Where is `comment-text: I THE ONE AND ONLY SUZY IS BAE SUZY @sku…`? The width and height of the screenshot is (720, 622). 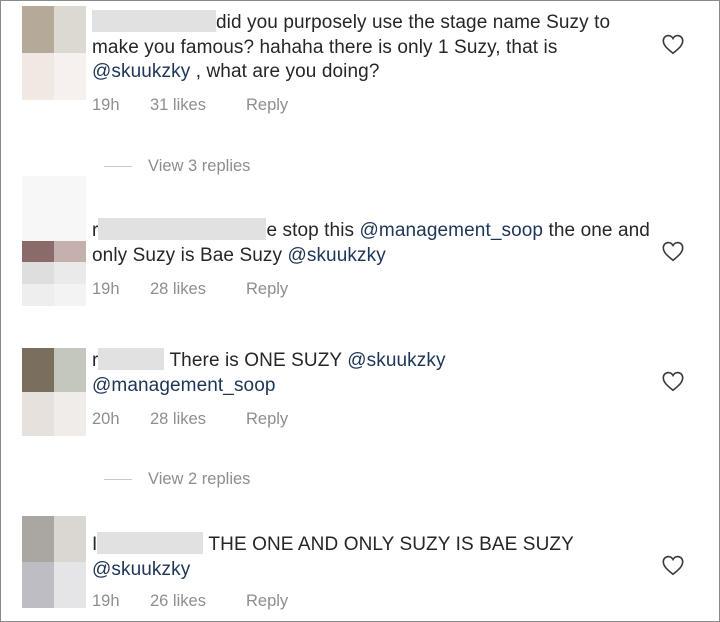 comment-text: I THE ONE AND ONLY SUZY IS BAE SUZY @sku… is located at coordinates (372, 557).